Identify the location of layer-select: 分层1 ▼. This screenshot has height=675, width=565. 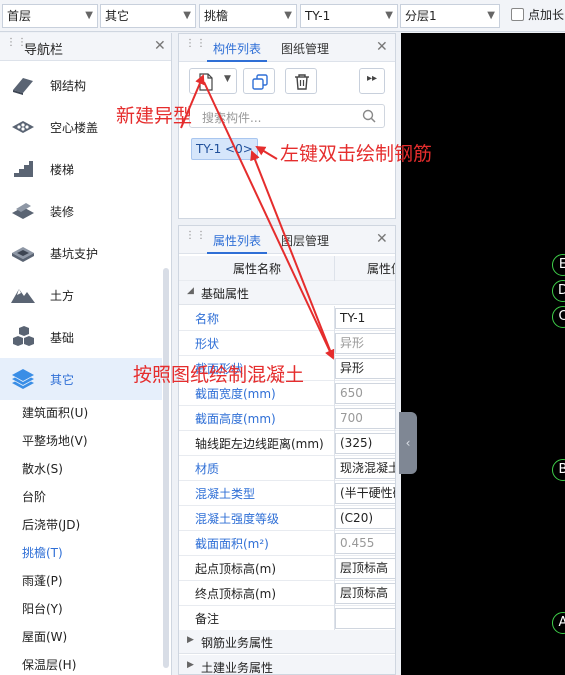
(450, 16).